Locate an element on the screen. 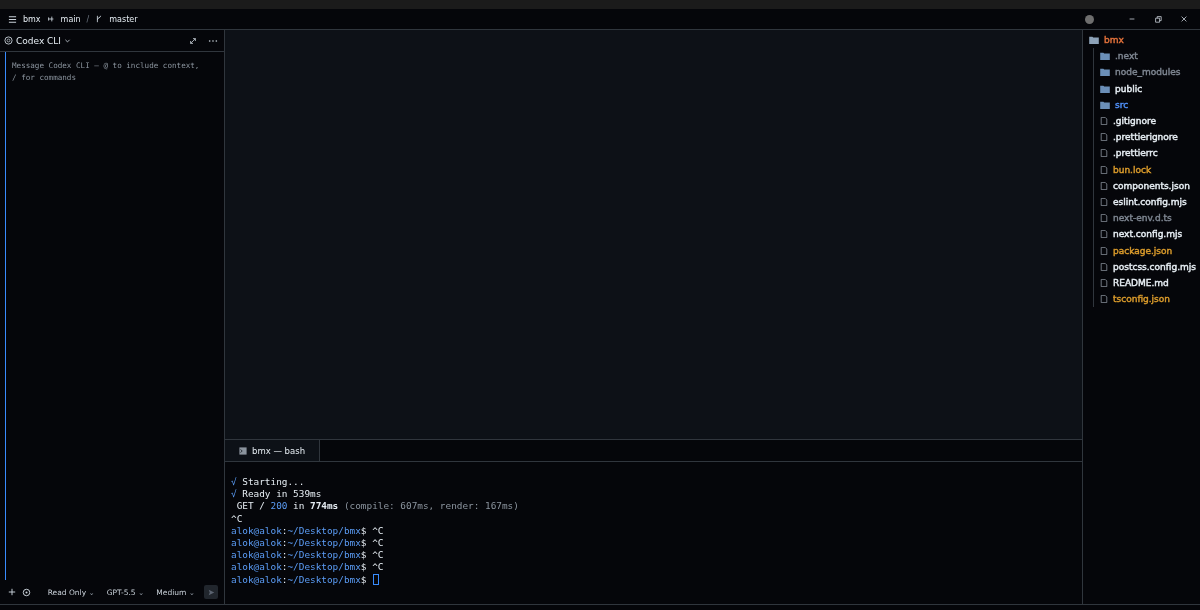 Image resolution: width=1200 pixels, height=610 pixels. terminal-line: ^C is located at coordinates (237, 518).